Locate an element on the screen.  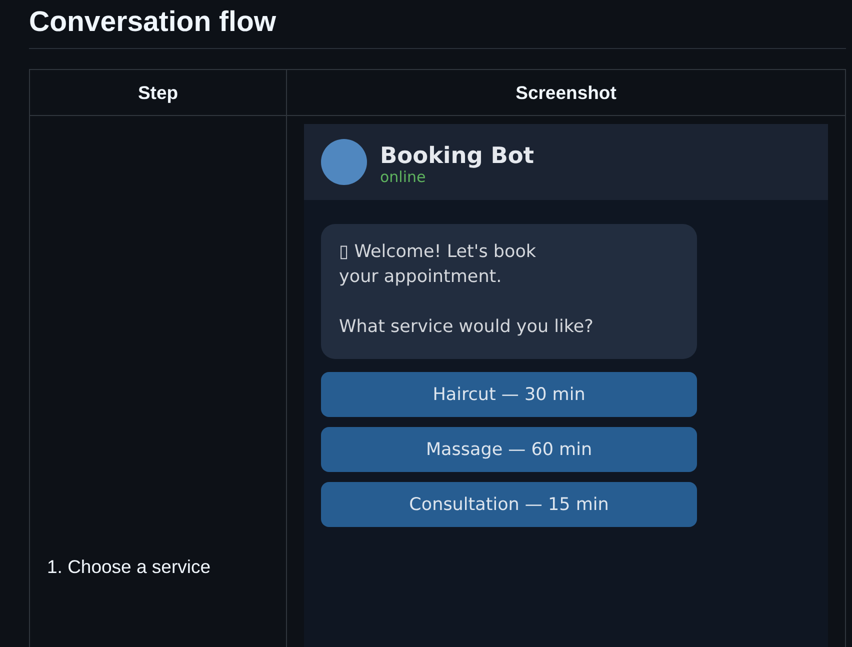
message-text: ▯ Welcome! Let's book your appointment. What service would you like? is located at coordinates (466, 289).